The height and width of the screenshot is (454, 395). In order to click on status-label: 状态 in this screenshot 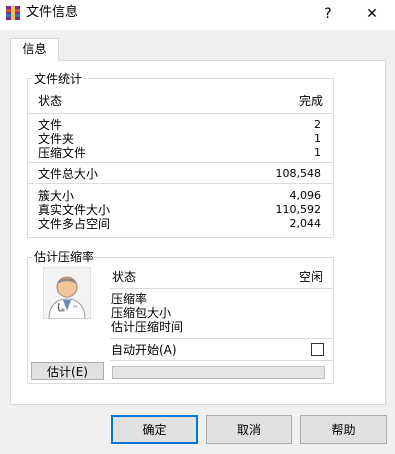, I will do `click(50, 101)`.